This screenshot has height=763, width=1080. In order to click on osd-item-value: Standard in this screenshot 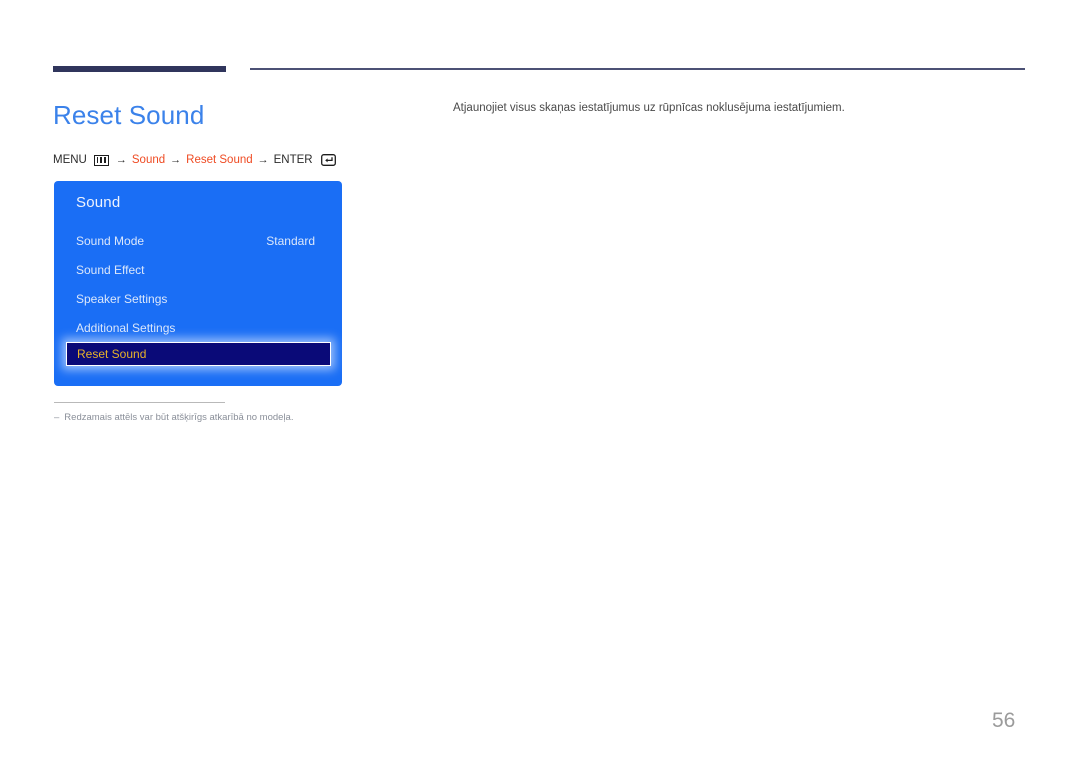, I will do `click(290, 240)`.